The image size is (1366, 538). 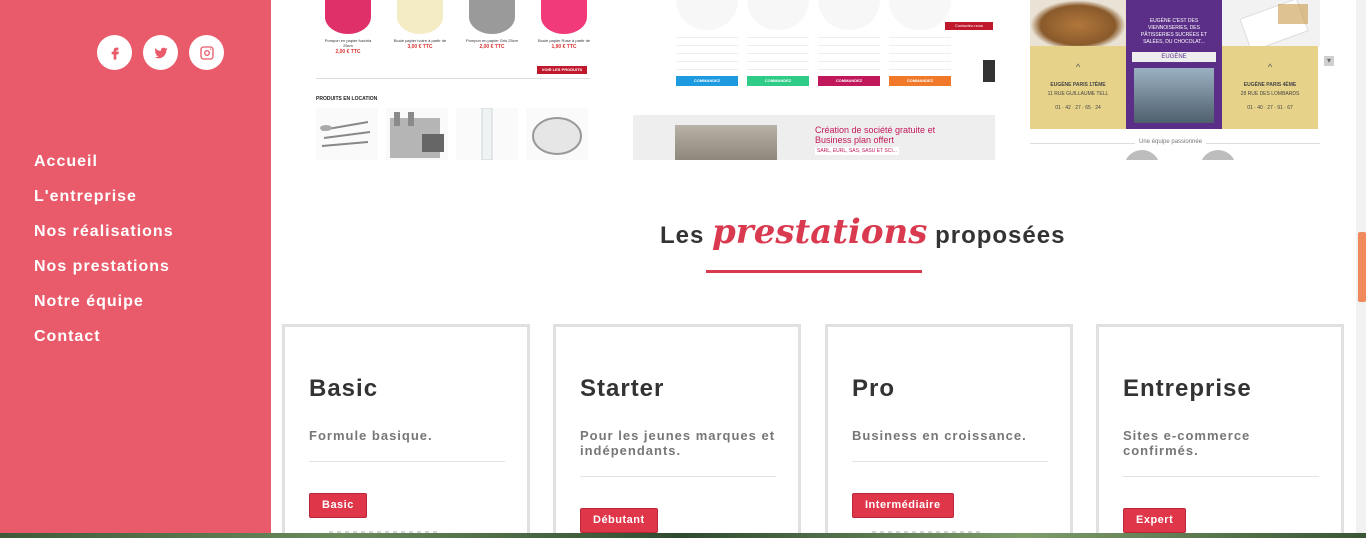 I want to click on card-level-badge: Débutant, so click(x=619, y=520).